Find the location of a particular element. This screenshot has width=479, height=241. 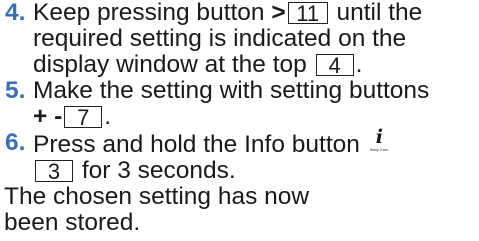

step-number: 6. is located at coordinates (15, 142).